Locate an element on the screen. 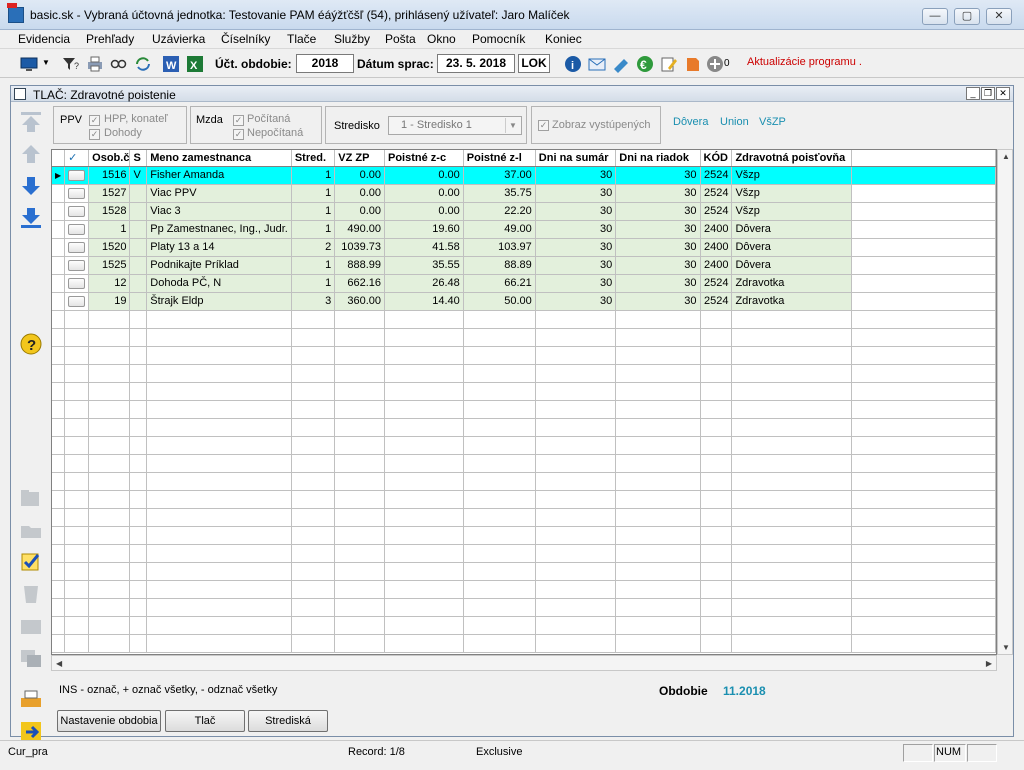  hpp-checkbox: ✓ is located at coordinates (94, 120).